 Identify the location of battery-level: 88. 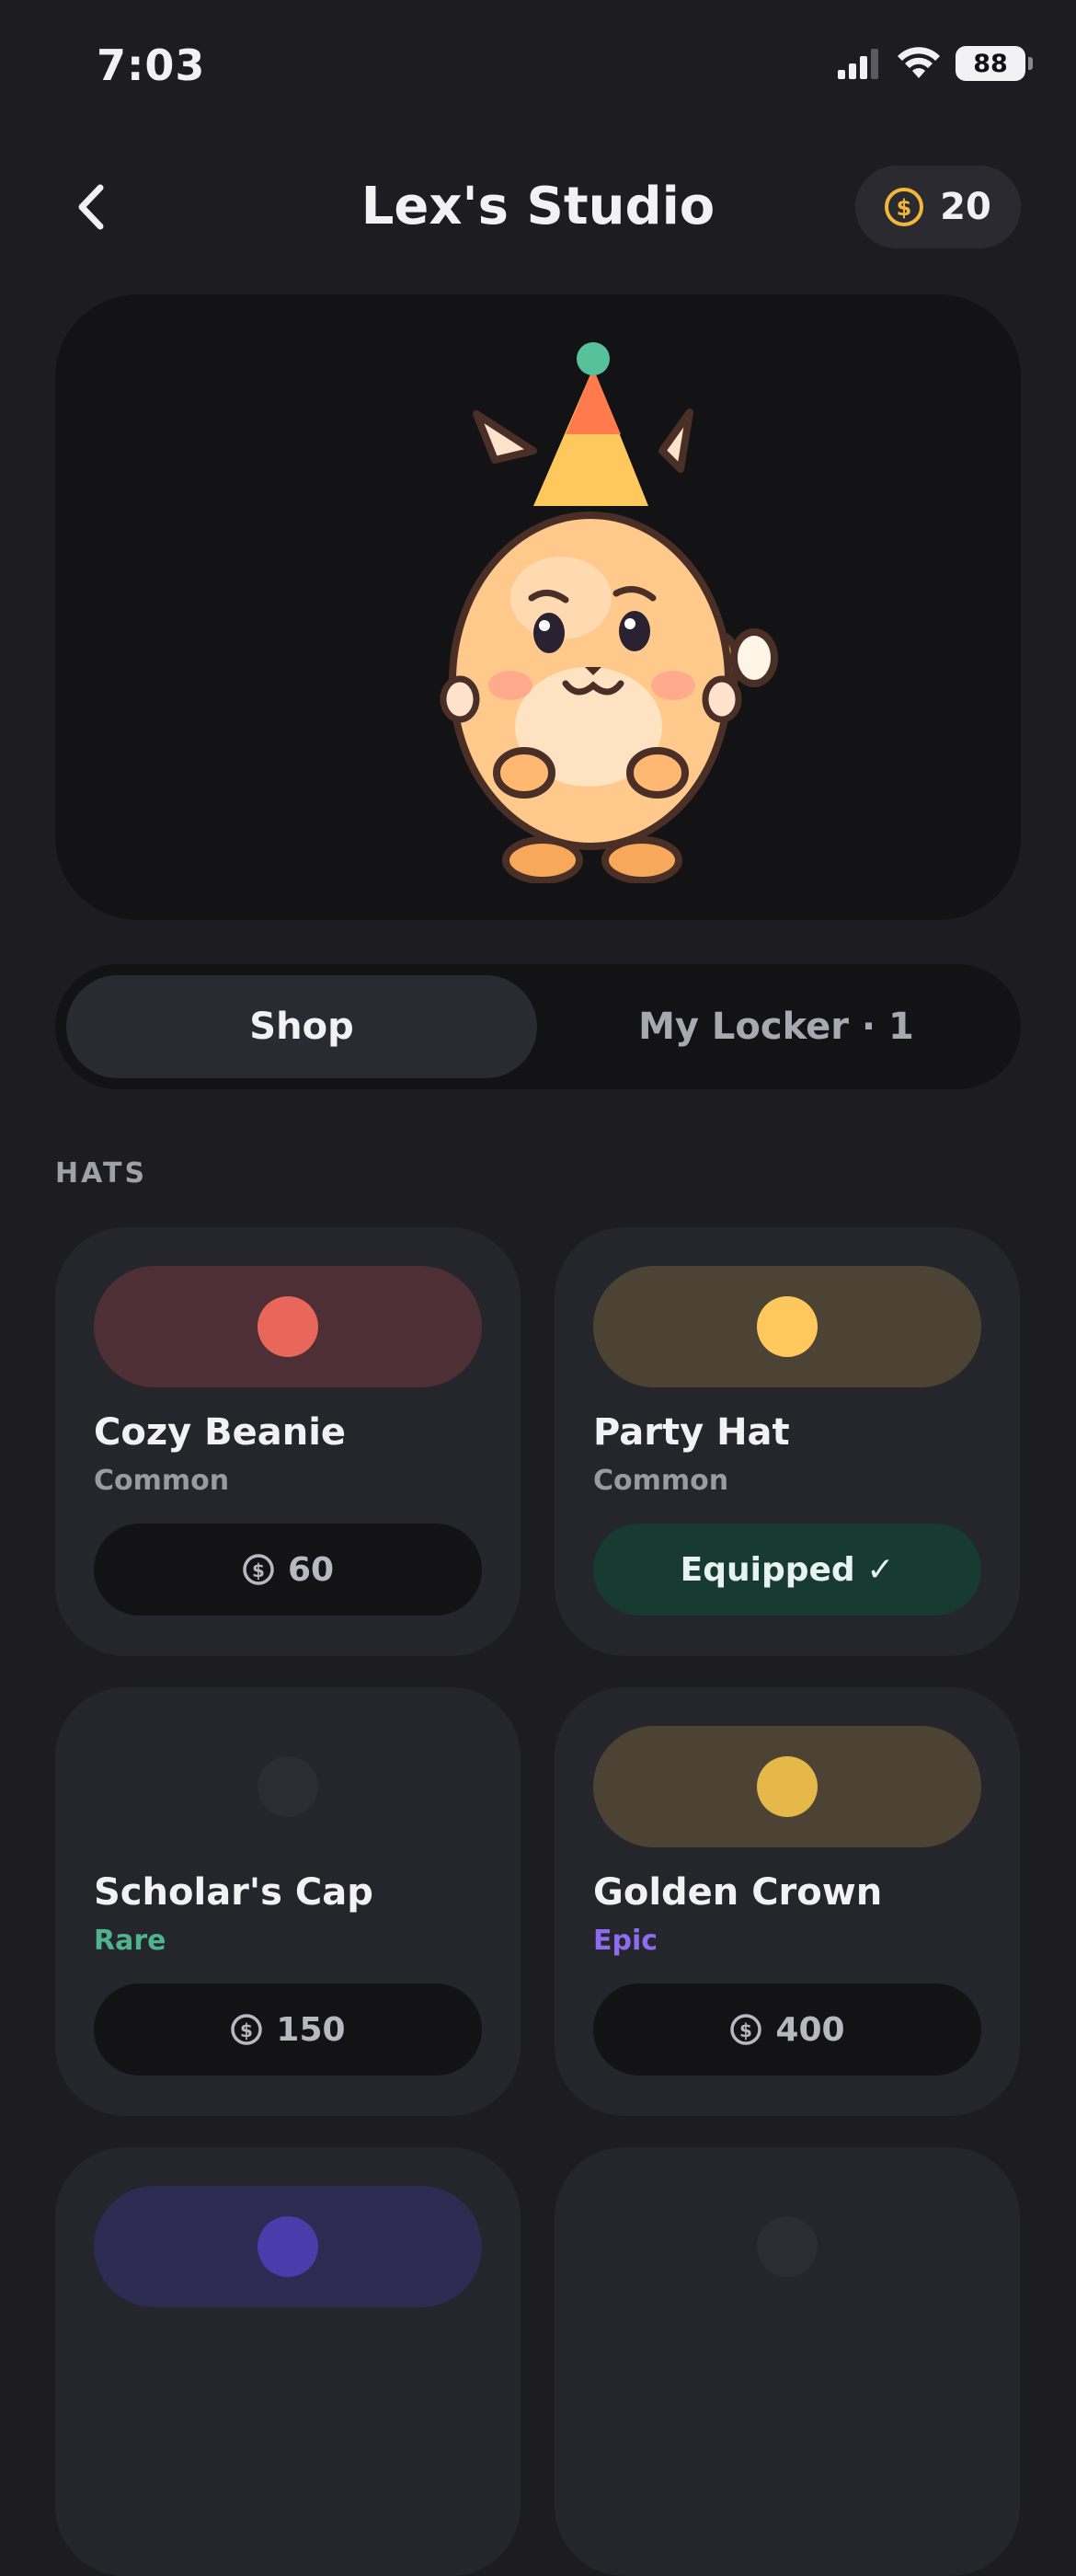
(990, 63).